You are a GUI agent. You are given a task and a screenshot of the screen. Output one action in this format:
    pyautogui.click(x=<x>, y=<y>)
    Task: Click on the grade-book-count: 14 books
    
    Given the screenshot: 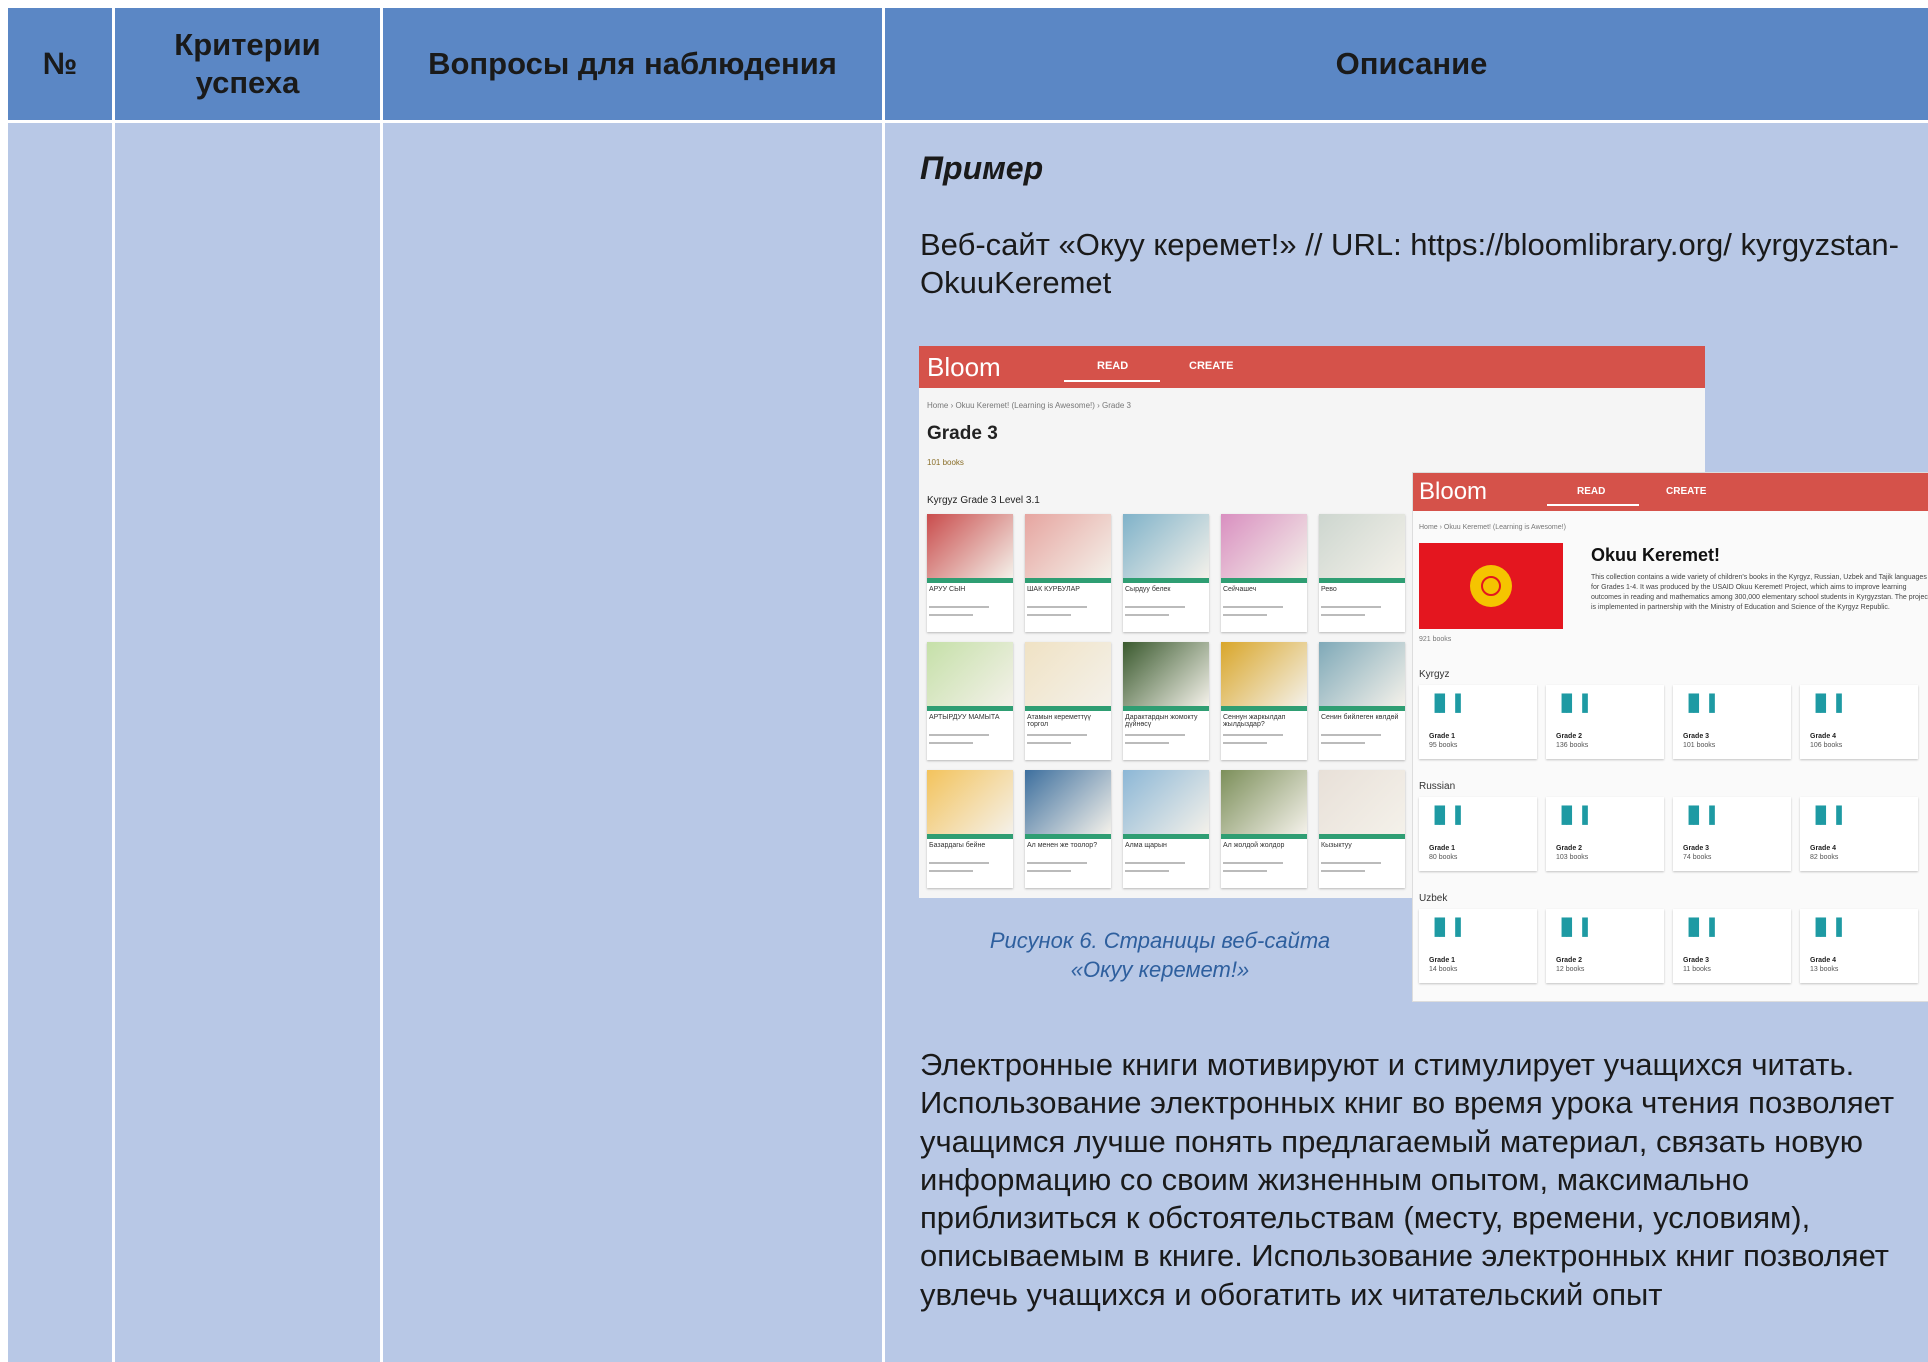 What is the action you would take?
    pyautogui.click(x=1443, y=969)
    